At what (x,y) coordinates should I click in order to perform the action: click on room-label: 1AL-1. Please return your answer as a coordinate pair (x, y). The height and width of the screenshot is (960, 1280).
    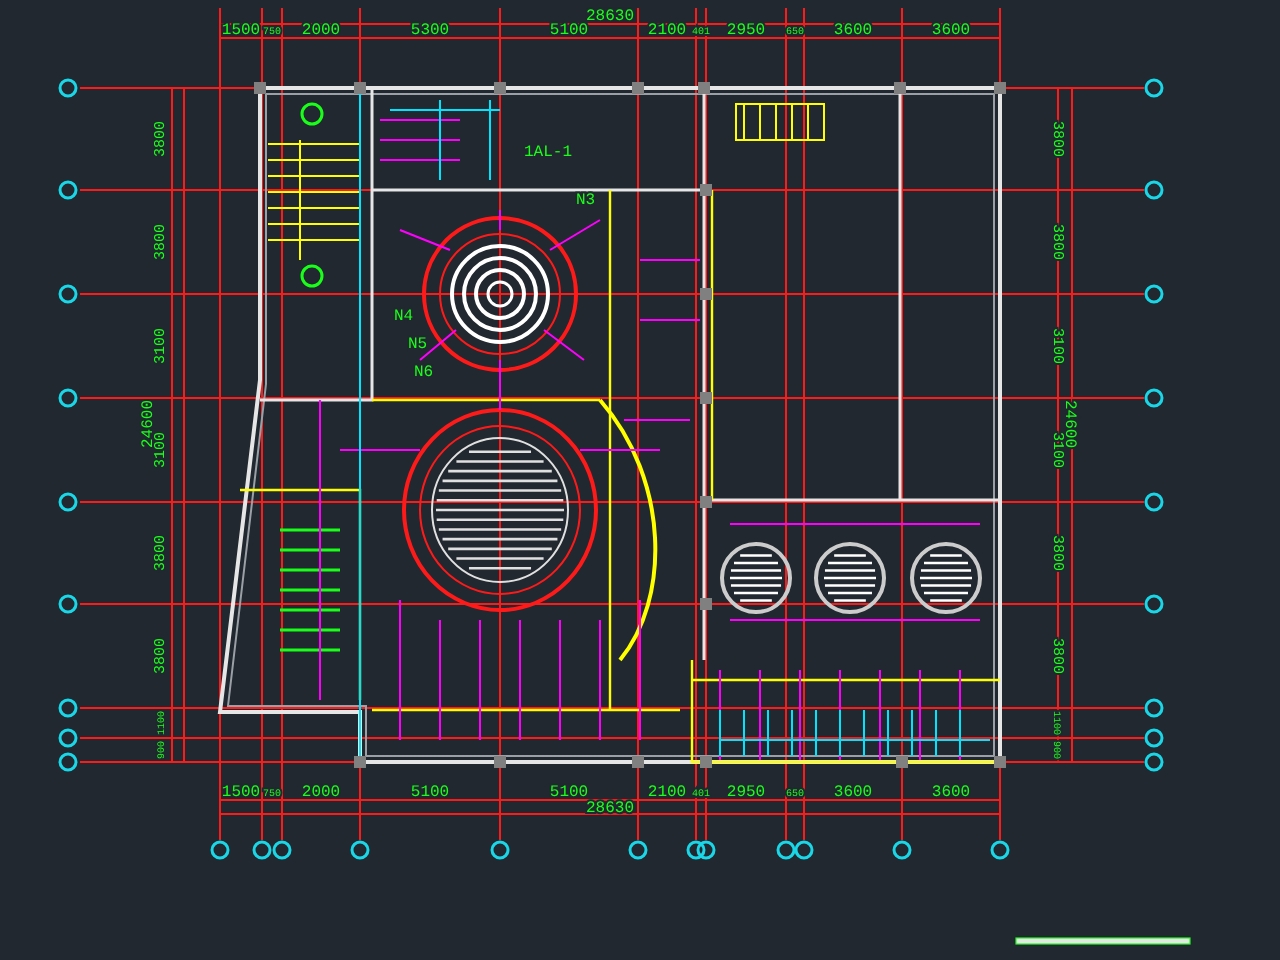
    Looking at the image, I should click on (548, 153).